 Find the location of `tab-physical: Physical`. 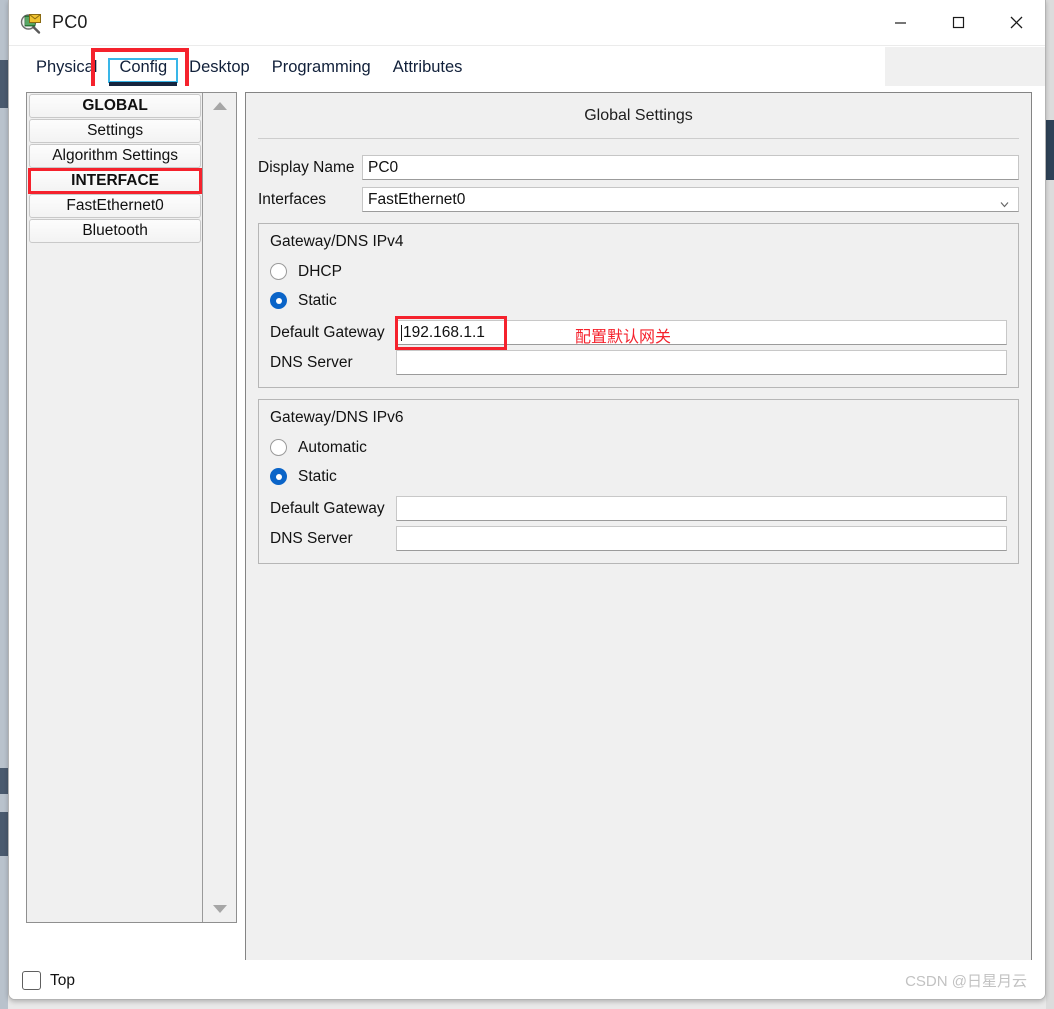

tab-physical: Physical is located at coordinates (66, 72).